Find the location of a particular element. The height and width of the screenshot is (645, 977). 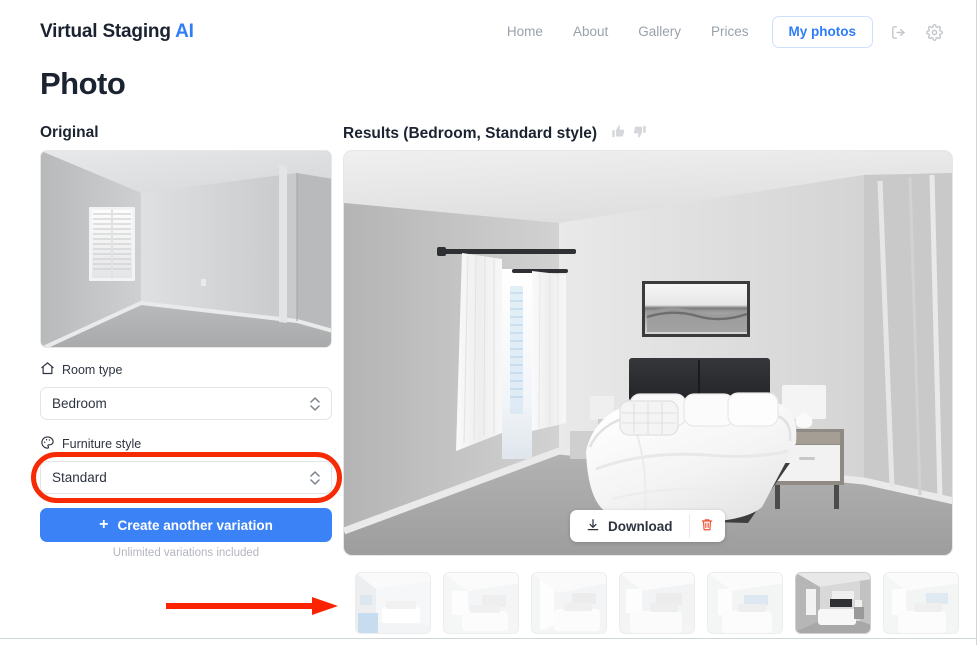

thumbnail-item-selected is located at coordinates (833, 603).